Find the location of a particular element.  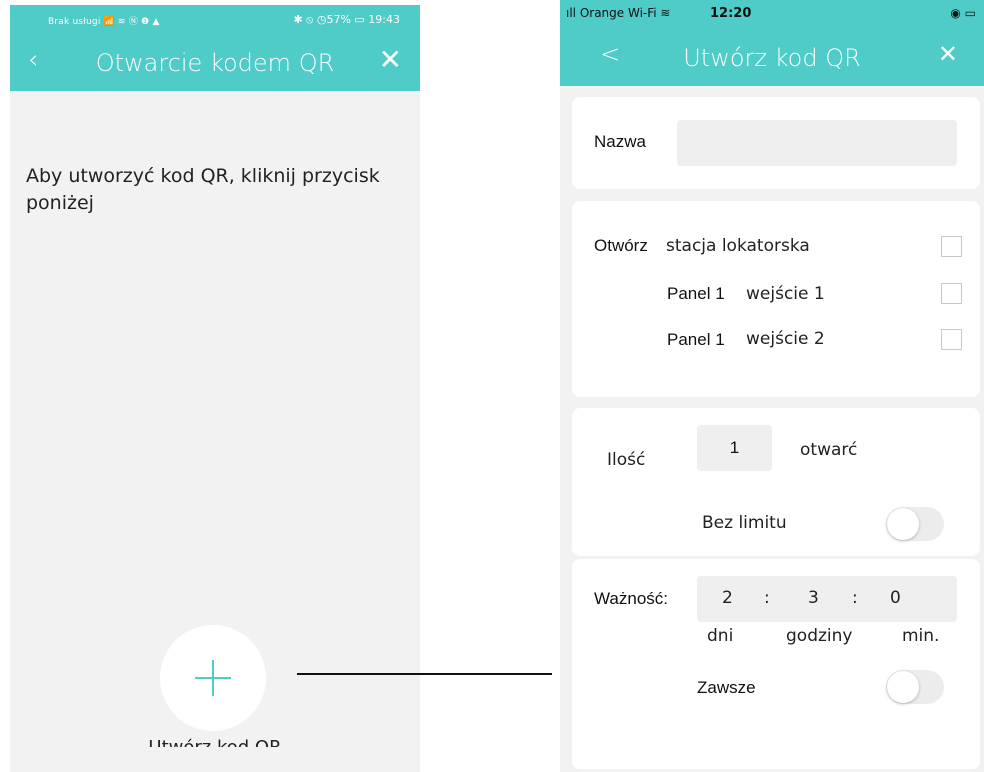

right-page-title: Utwórz kod QR is located at coordinates (772, 58).